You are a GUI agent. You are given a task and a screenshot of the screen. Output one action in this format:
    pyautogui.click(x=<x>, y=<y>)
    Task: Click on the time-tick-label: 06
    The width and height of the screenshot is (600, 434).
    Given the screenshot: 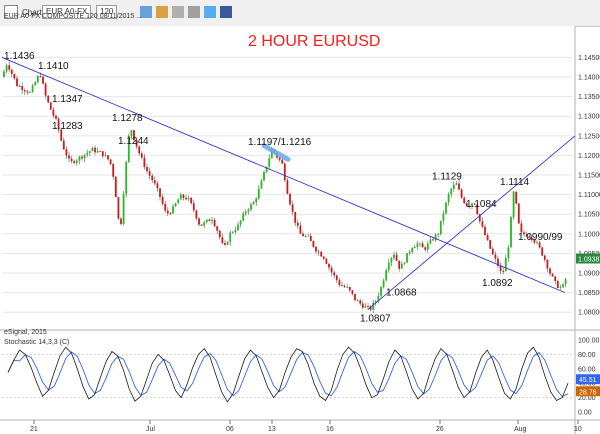 What is the action you would take?
    pyautogui.click(x=230, y=429)
    